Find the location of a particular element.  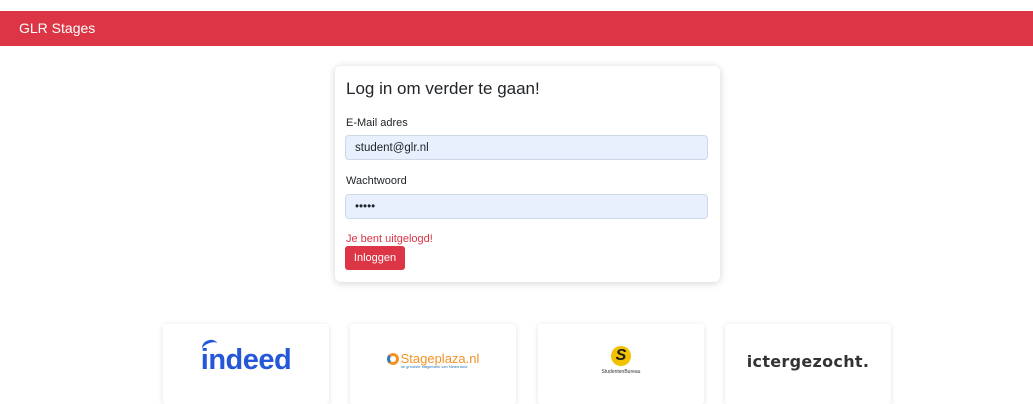

studentenbureau-logo: S StudentenBureau is located at coordinates (621, 360).